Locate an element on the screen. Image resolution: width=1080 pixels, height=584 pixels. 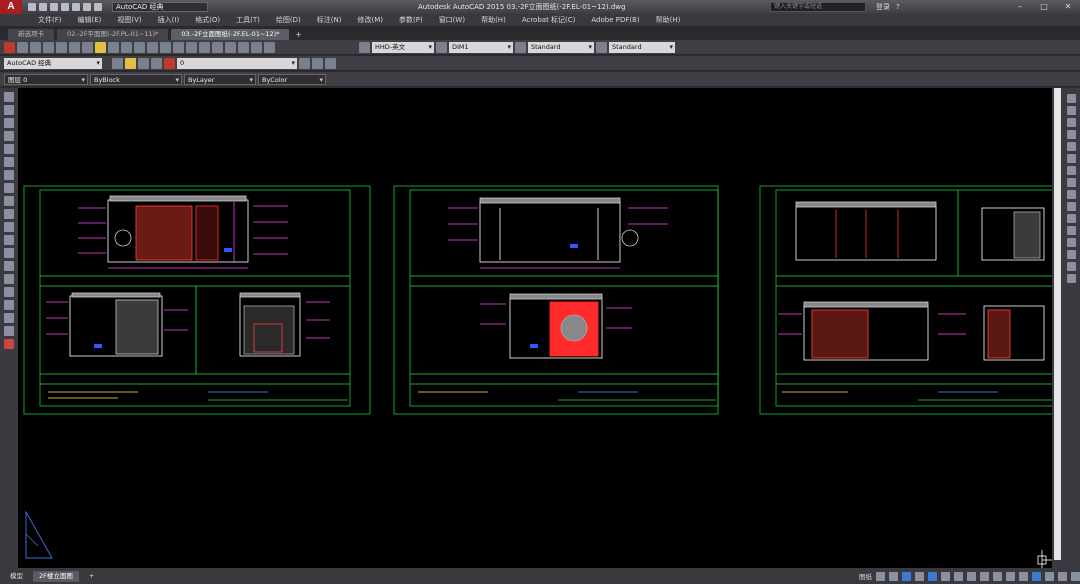
mtext-icon is located at coordinates (9, 331).